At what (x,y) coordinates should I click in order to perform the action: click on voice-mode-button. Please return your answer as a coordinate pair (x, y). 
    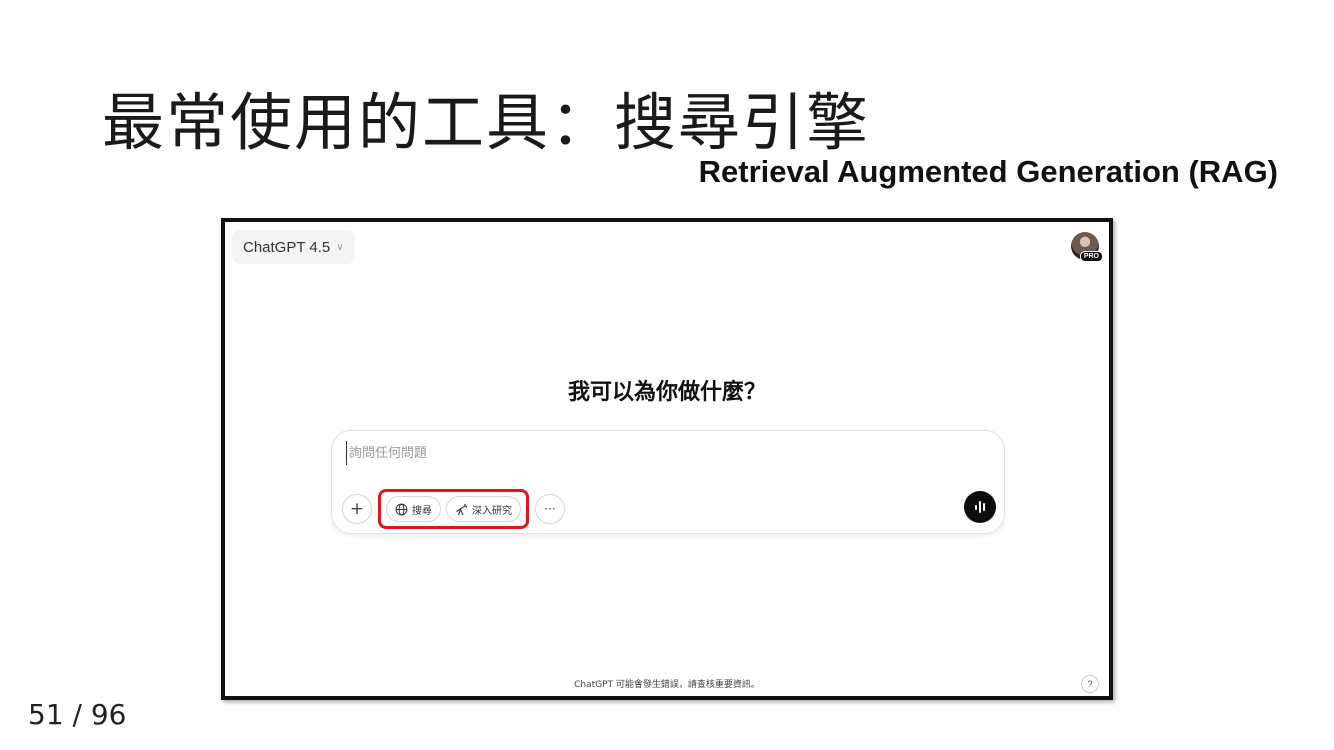
    Looking at the image, I should click on (980, 507).